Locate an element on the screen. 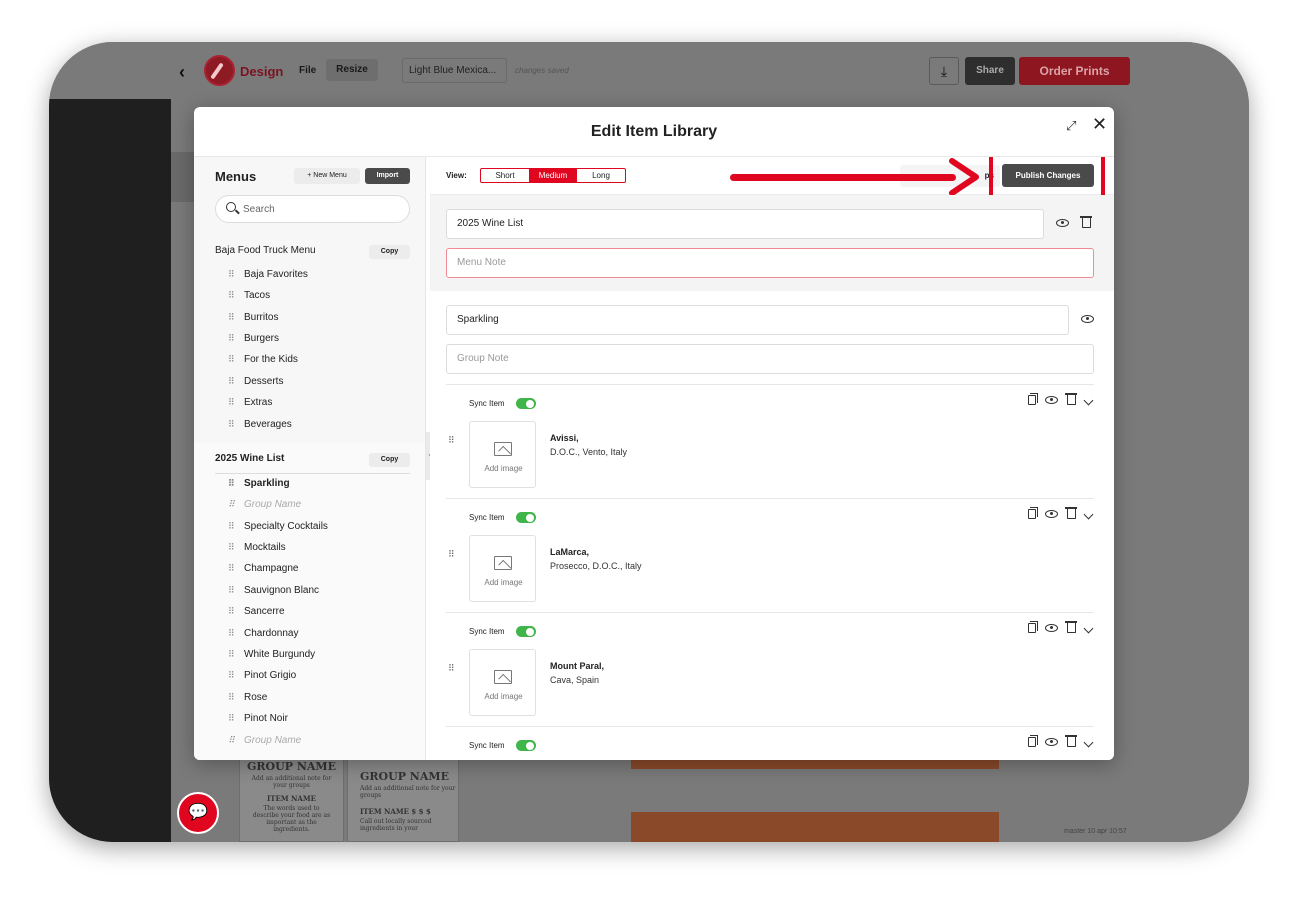 This screenshot has height=900, width=1300. menu-name-input: 2025 Wine List is located at coordinates (745, 224).